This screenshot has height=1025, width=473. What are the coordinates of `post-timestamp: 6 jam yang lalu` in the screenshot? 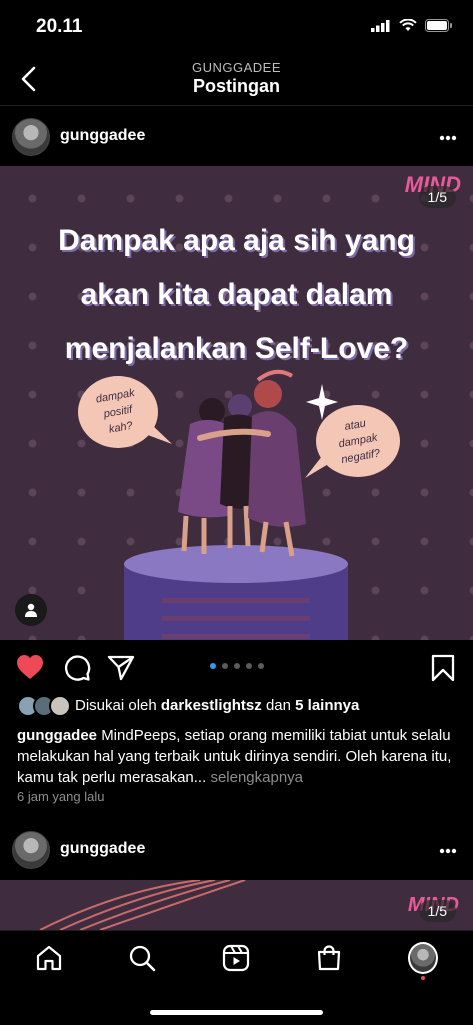 It's located at (61, 796).